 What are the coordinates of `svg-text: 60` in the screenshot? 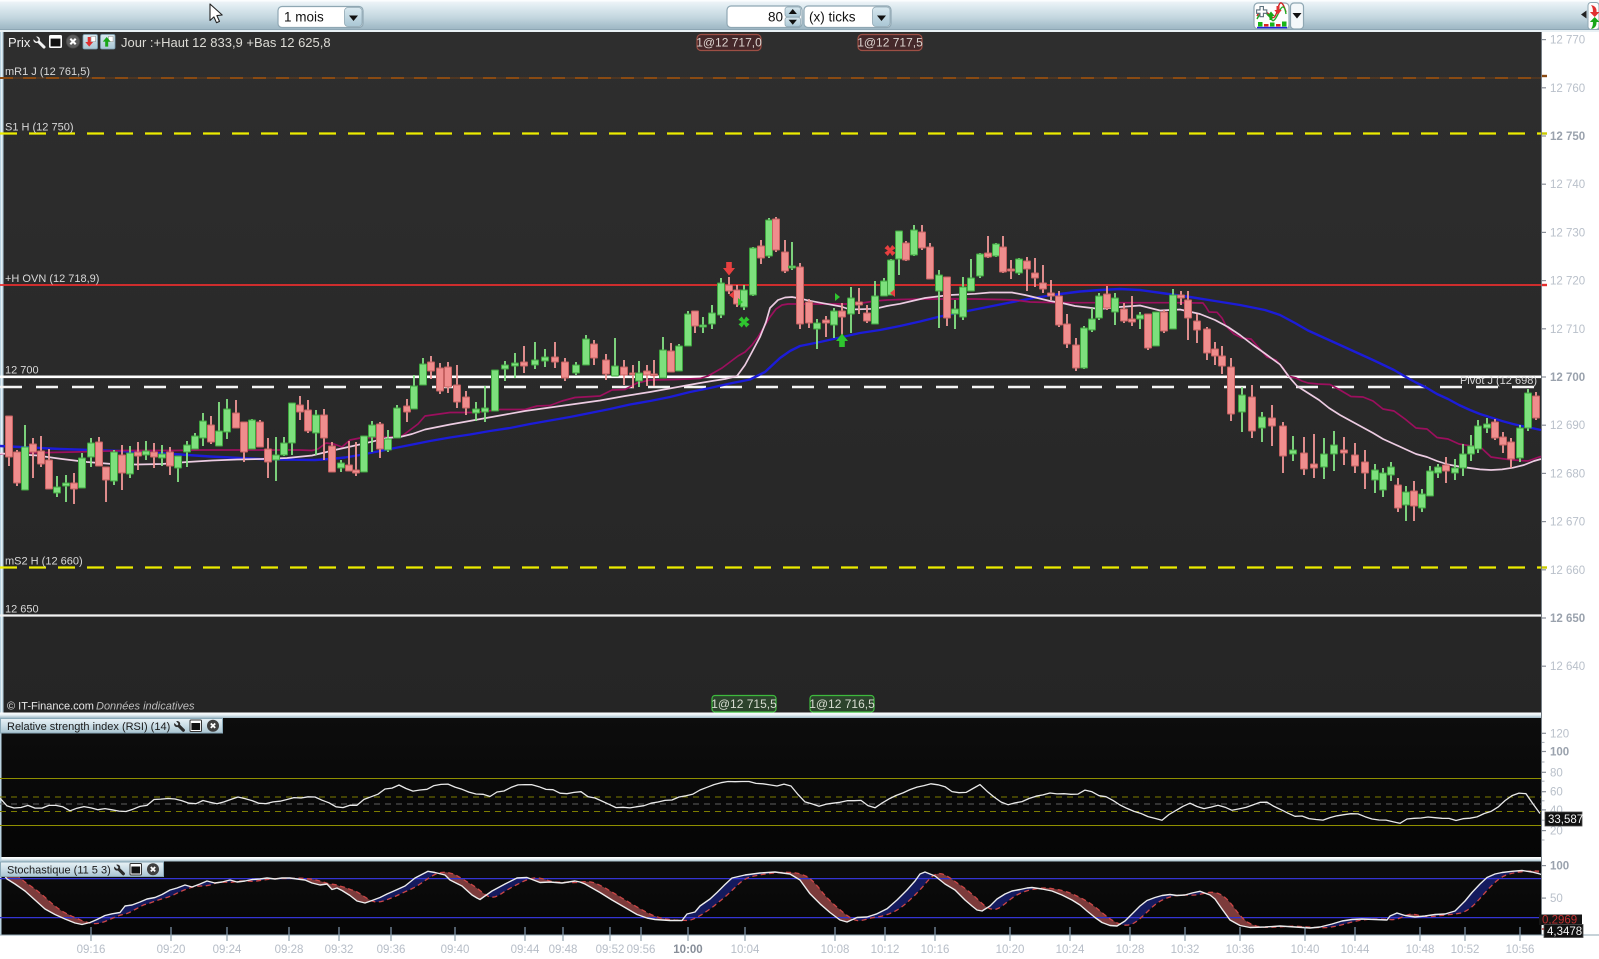 It's located at (1556, 793).